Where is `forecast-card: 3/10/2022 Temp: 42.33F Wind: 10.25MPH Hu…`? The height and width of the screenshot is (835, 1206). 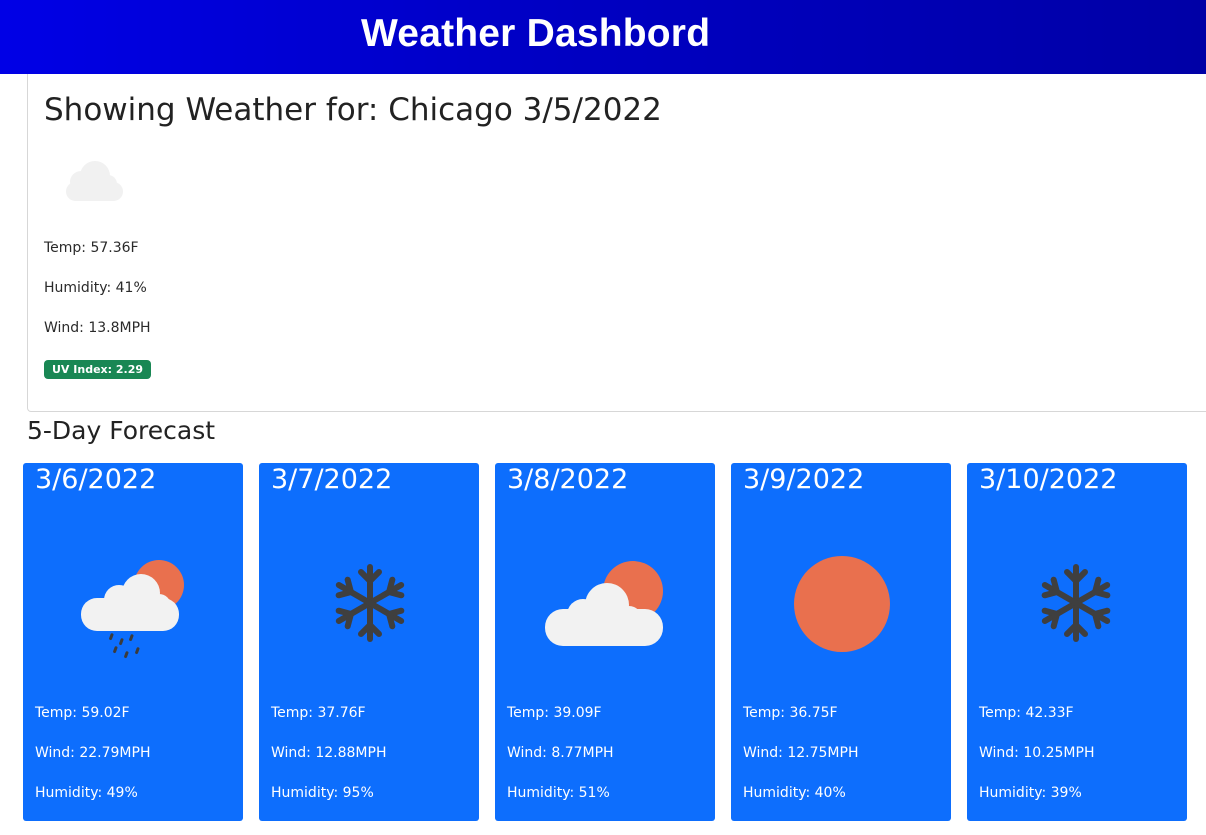 forecast-card: 3/10/2022 Temp: 42.33F Wind: 10.25MPH Hu… is located at coordinates (1077, 642).